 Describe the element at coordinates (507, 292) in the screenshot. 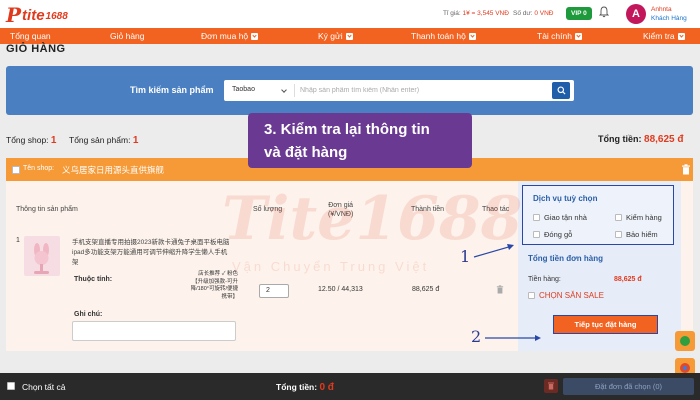

I see `annotation-arrows` at that location.